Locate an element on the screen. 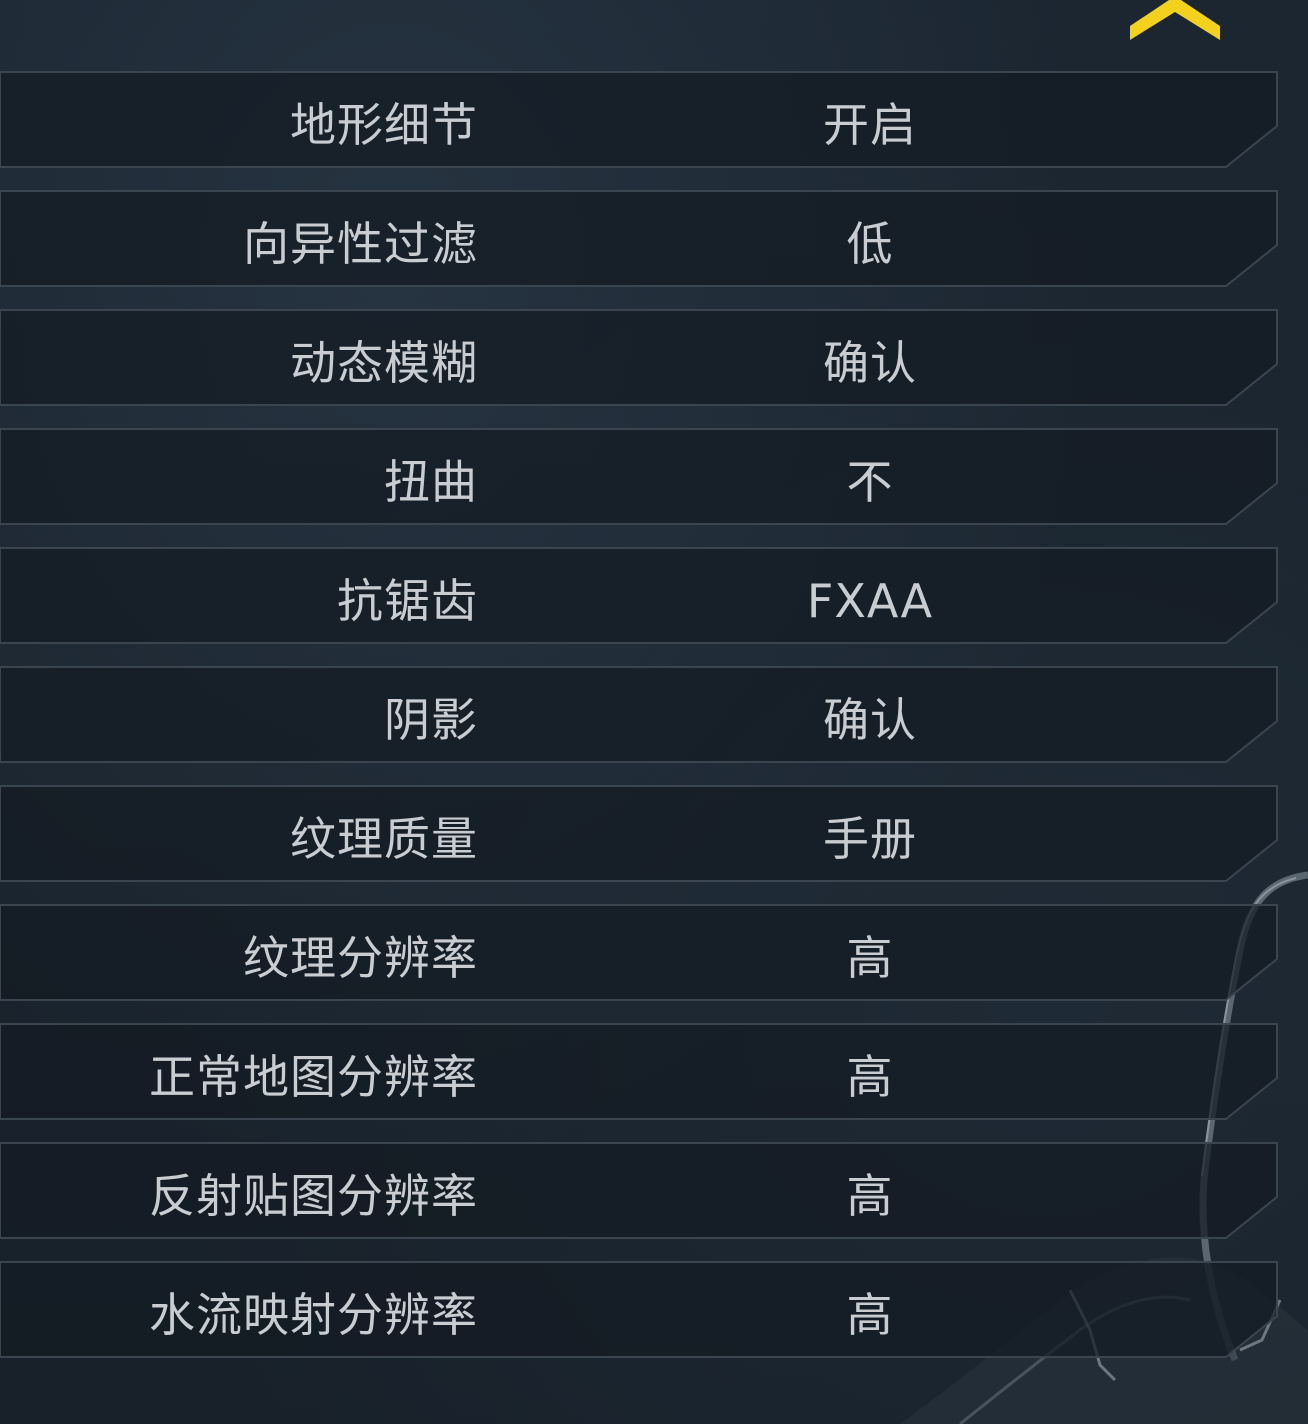 Image resolution: width=1308 pixels, height=1424 pixels. setting-row-flow-map-resolution: 水流映射分辨率 高 is located at coordinates (640, 1309).